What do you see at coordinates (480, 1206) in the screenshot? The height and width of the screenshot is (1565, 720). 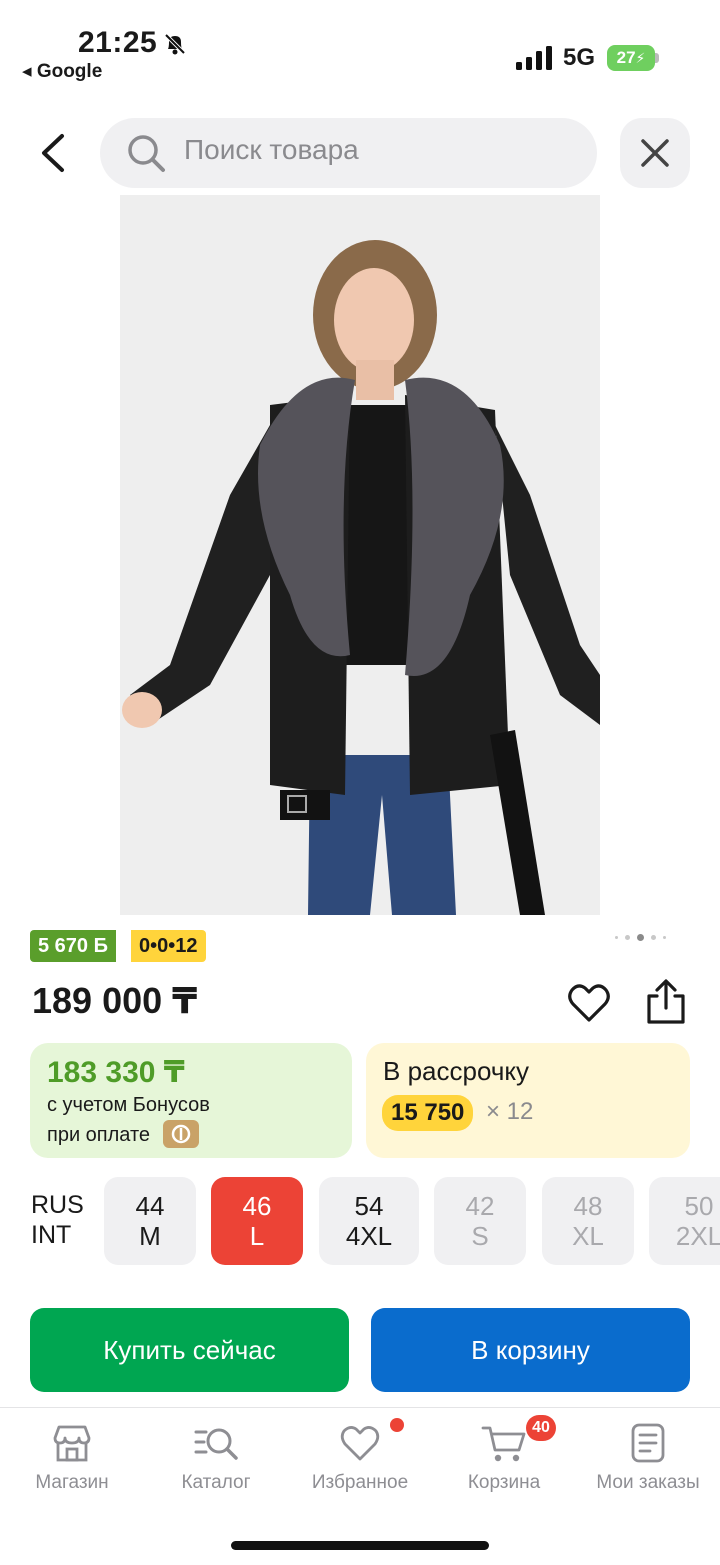 I see `size-rus: 42` at bounding box center [480, 1206].